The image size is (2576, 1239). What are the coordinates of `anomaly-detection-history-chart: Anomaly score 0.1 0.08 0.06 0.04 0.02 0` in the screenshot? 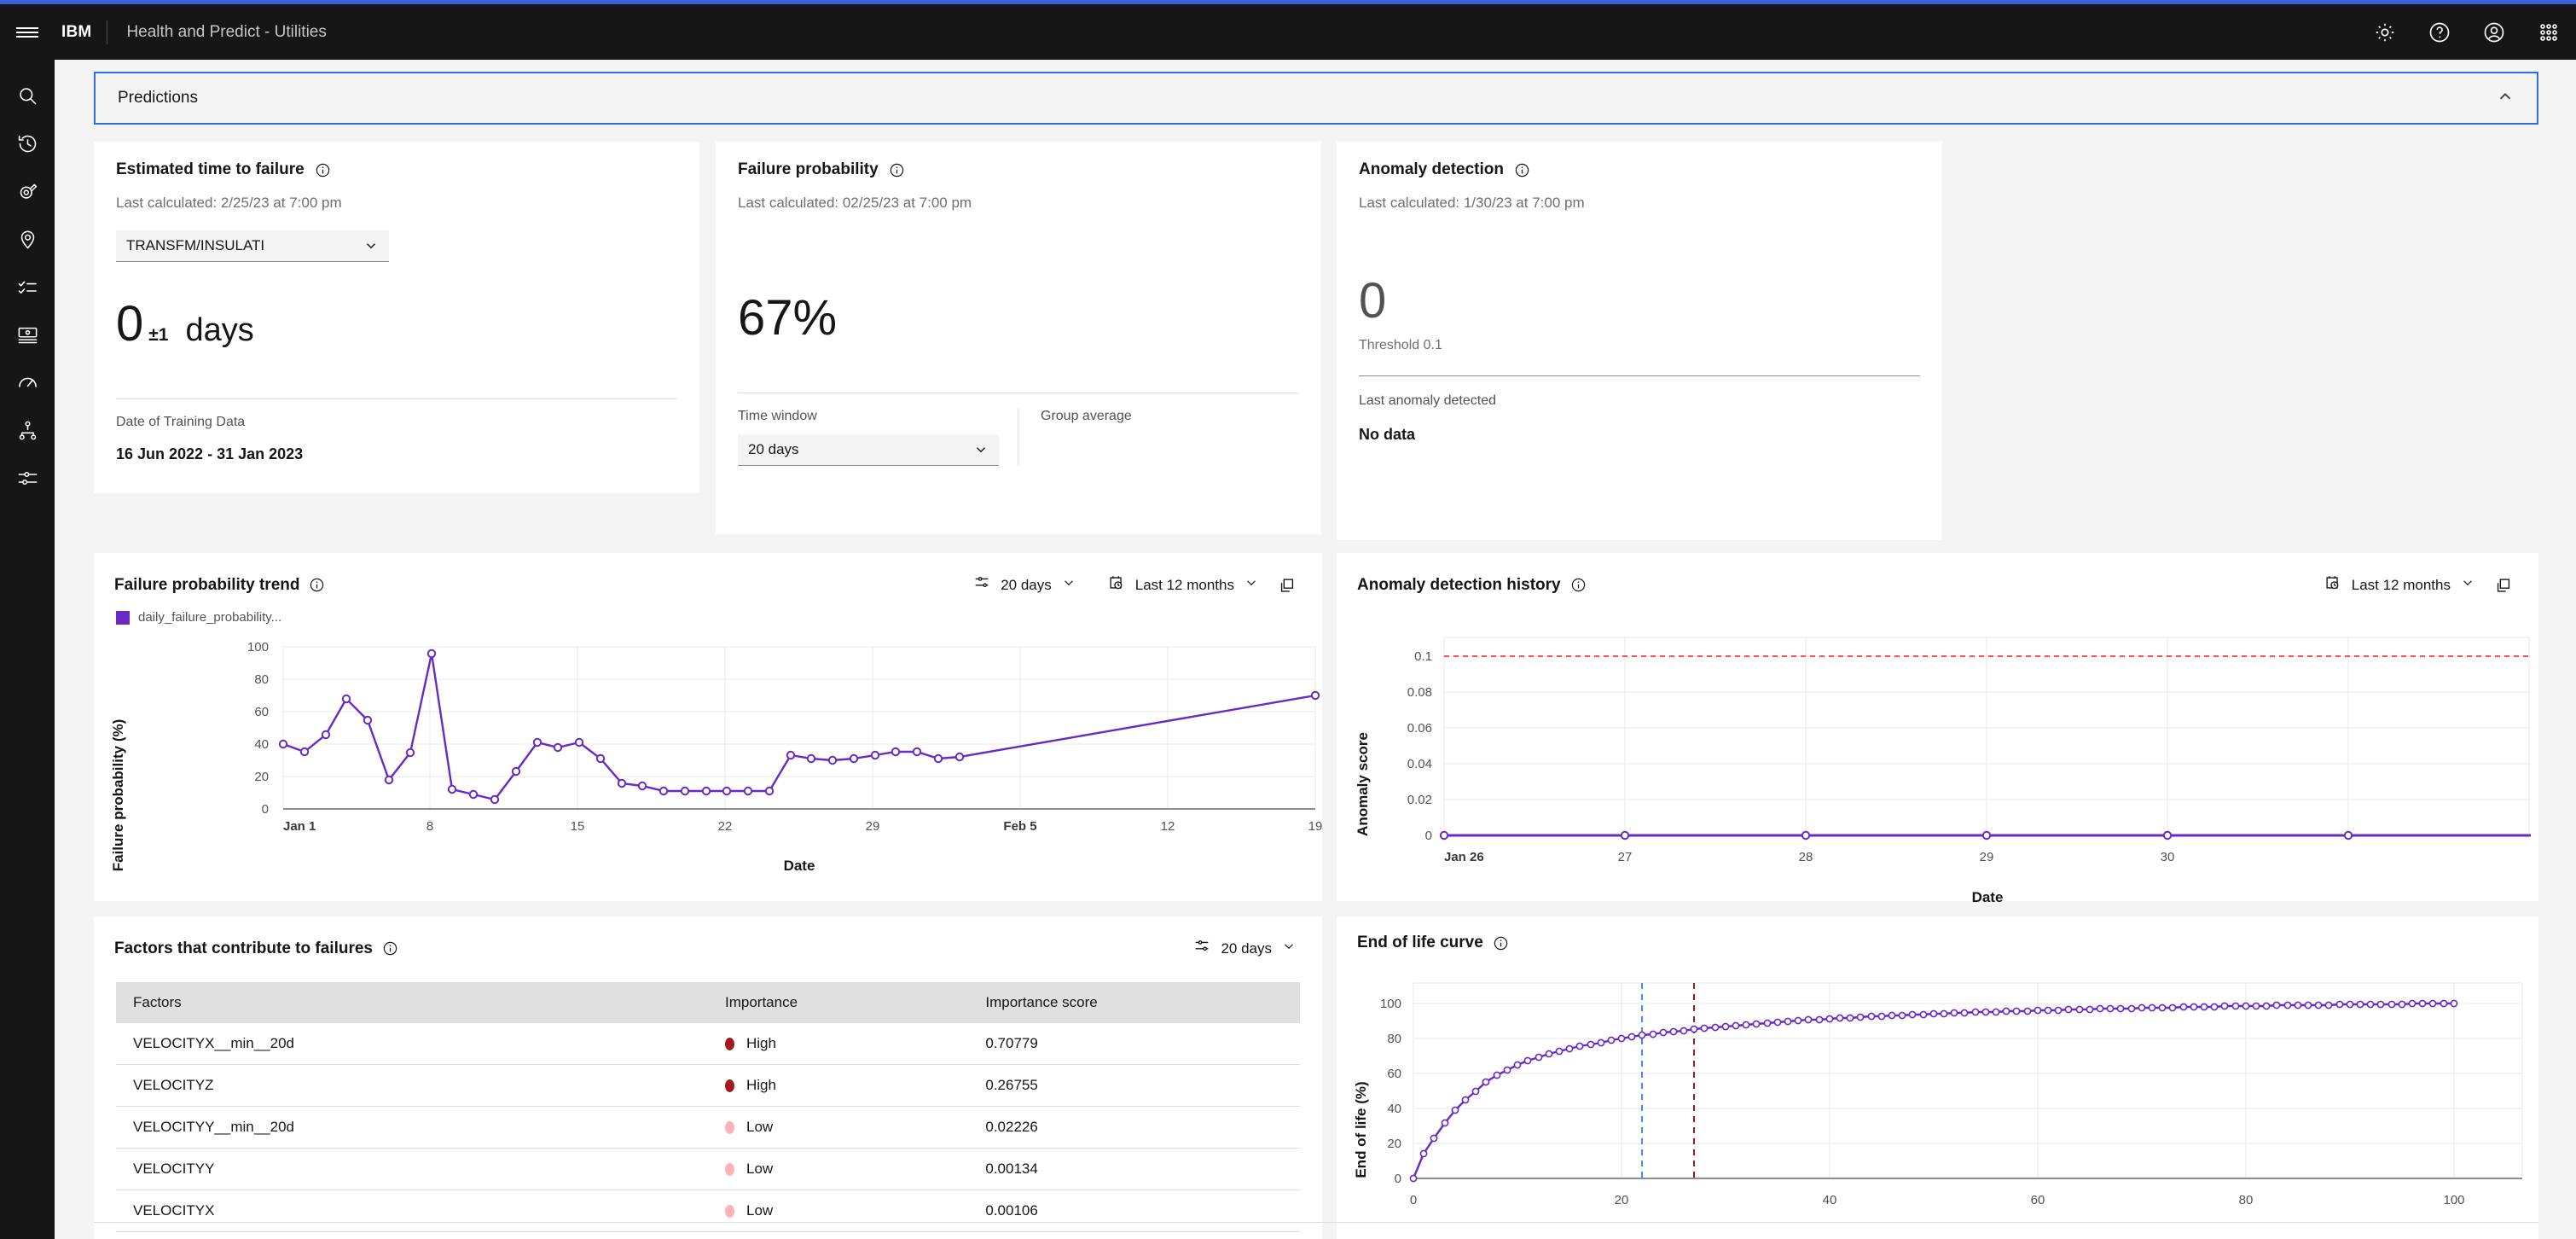 It's located at (1937, 775).